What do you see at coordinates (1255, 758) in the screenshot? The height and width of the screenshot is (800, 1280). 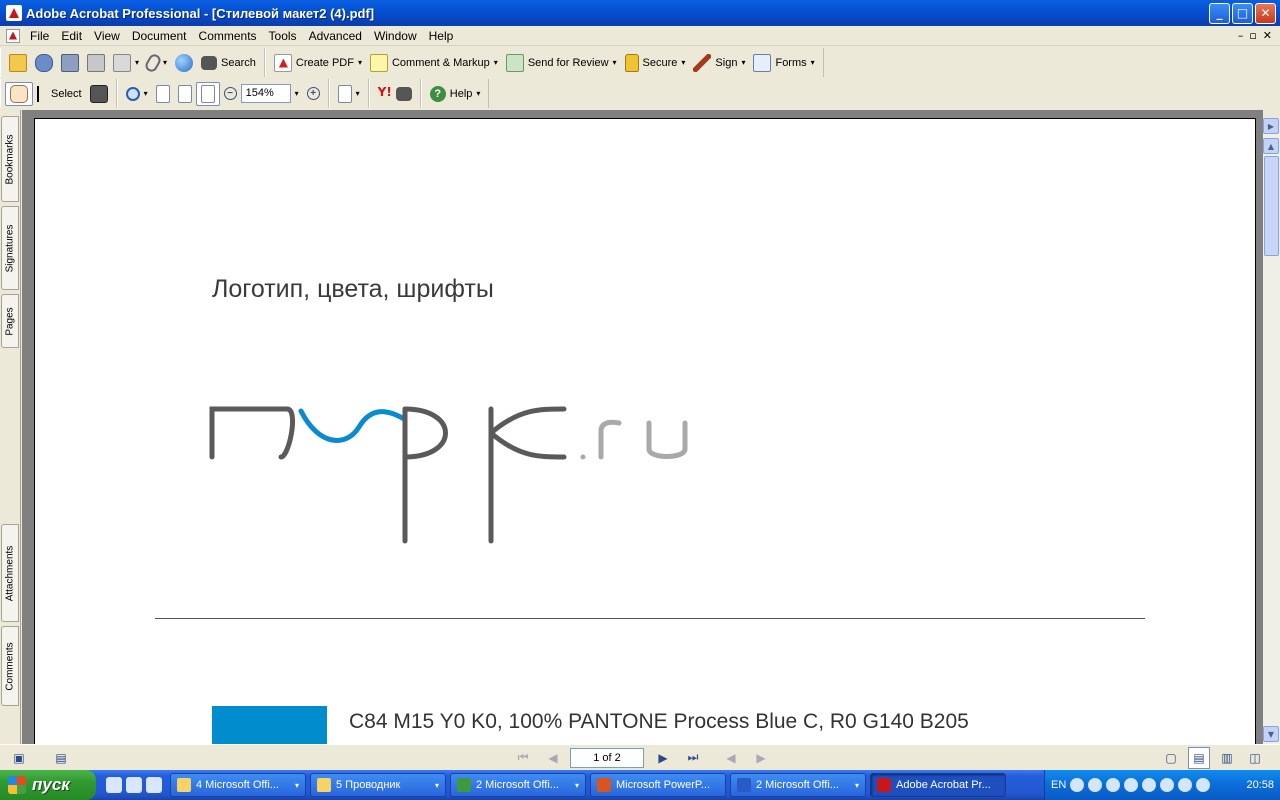 I see `facing-layout-button: ◫` at bounding box center [1255, 758].